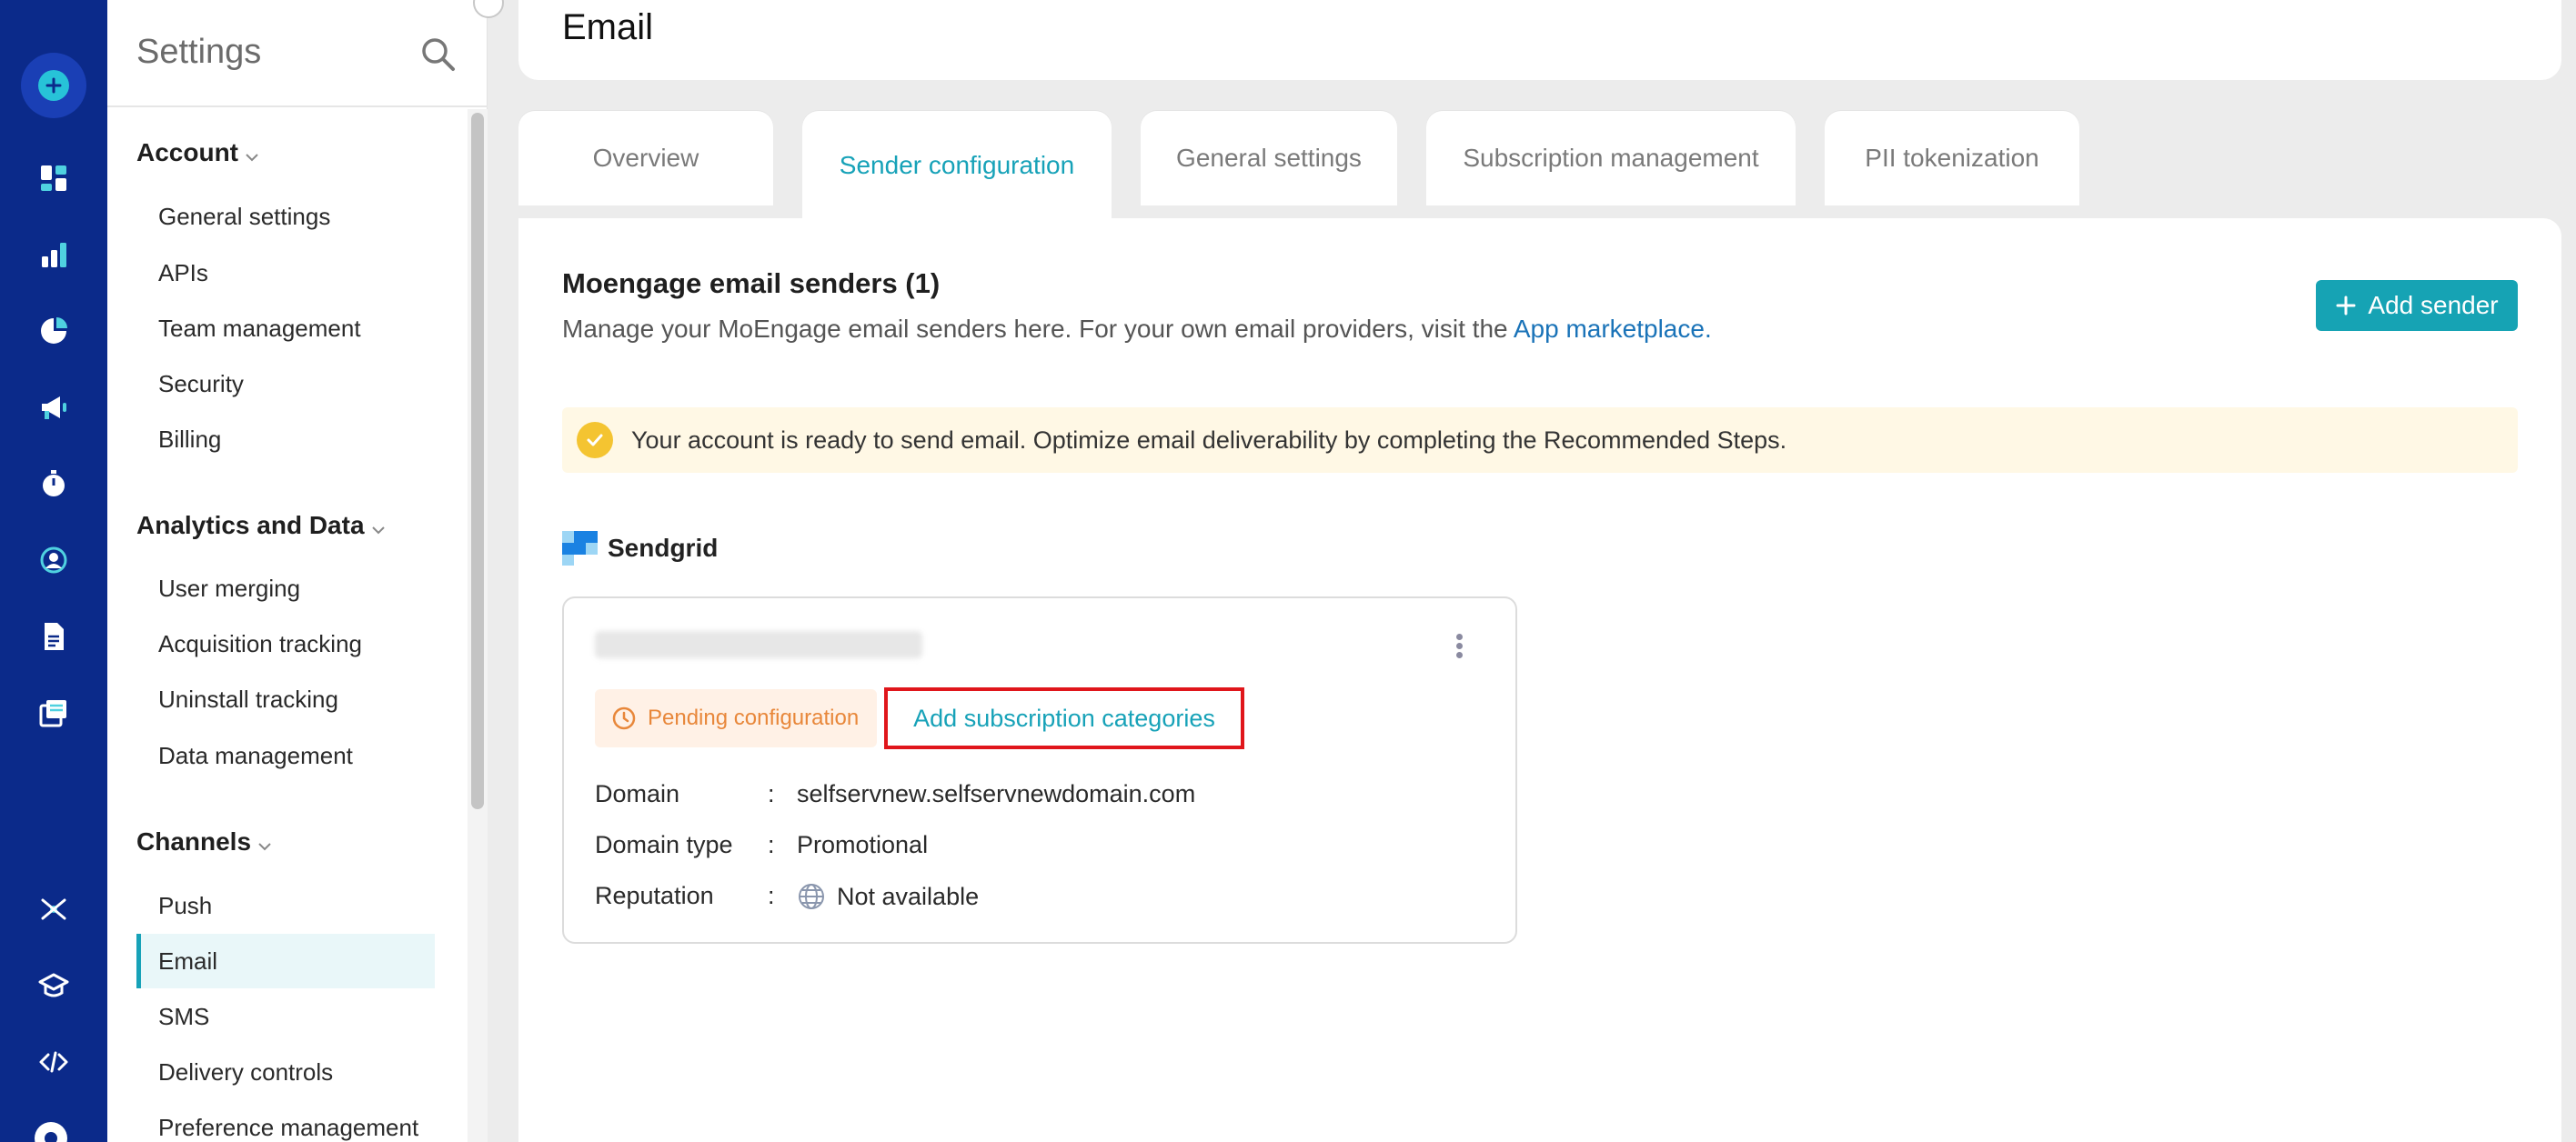  What do you see at coordinates (285, 961) in the screenshot?
I see `sidebar-item-email: Email` at bounding box center [285, 961].